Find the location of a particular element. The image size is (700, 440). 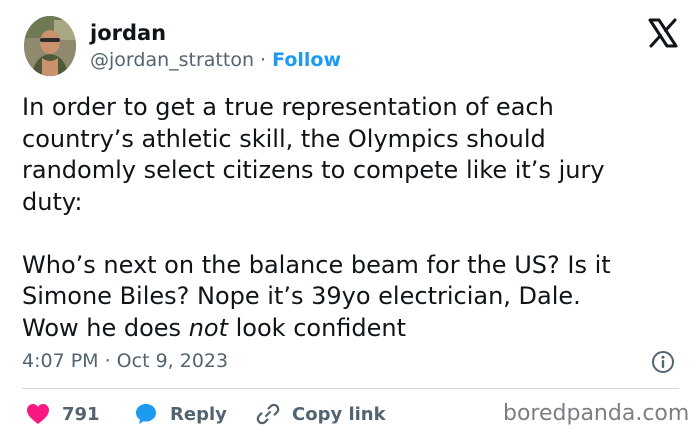

copy-link-label: Copy link is located at coordinates (339, 414).